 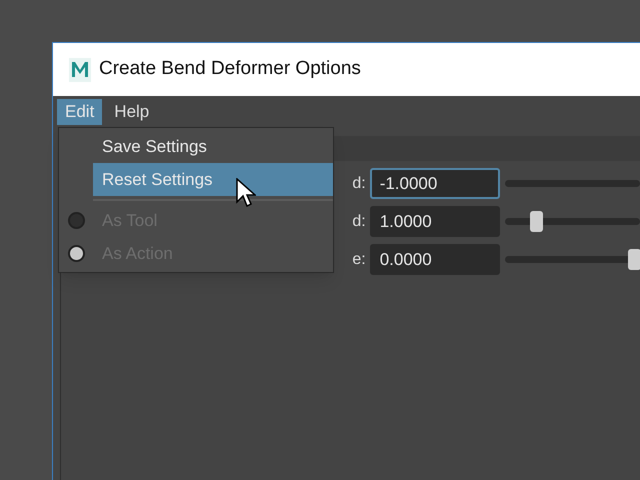 I want to click on field-label: e:, so click(x=359, y=260).